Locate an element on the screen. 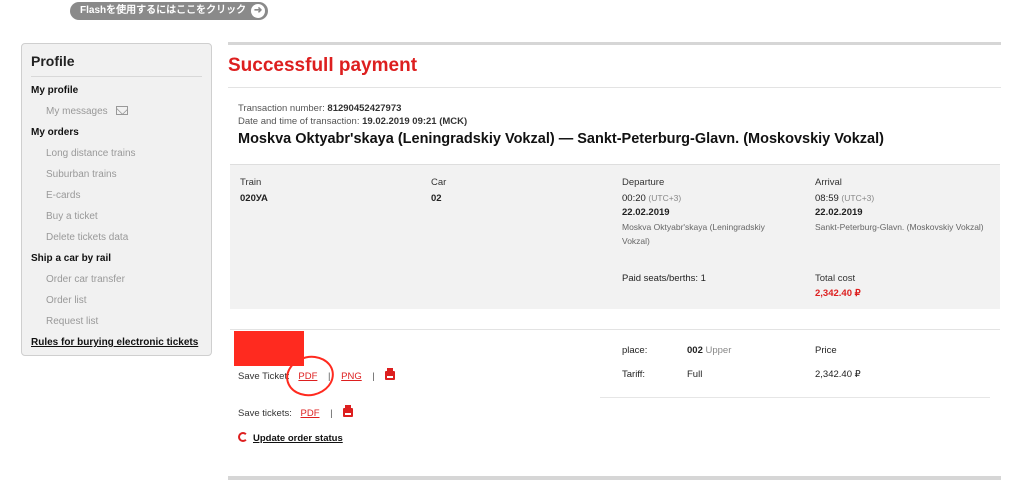 This screenshot has width=1024, height=480. arrow-right-icon: ➜ is located at coordinates (258, 11).